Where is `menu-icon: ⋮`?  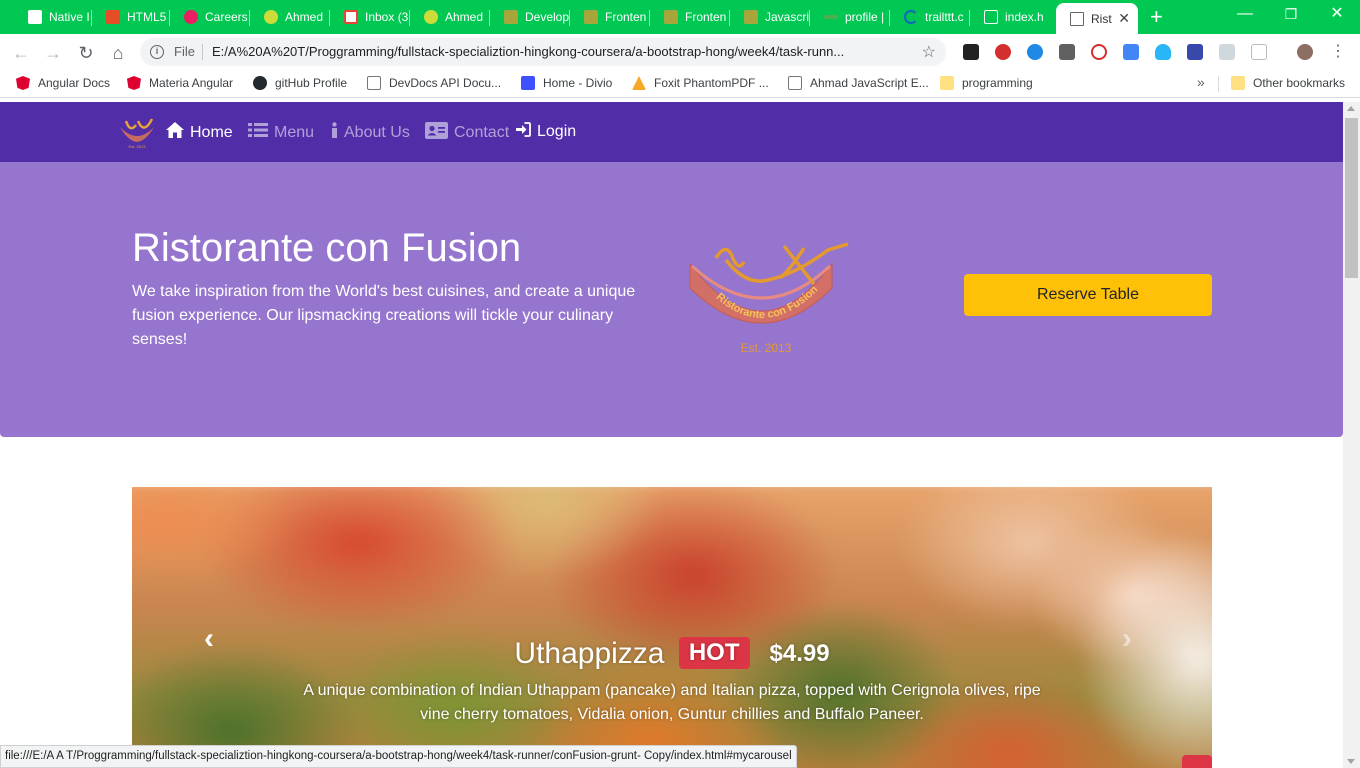
menu-icon: ⋮ is located at coordinates (1338, 51).